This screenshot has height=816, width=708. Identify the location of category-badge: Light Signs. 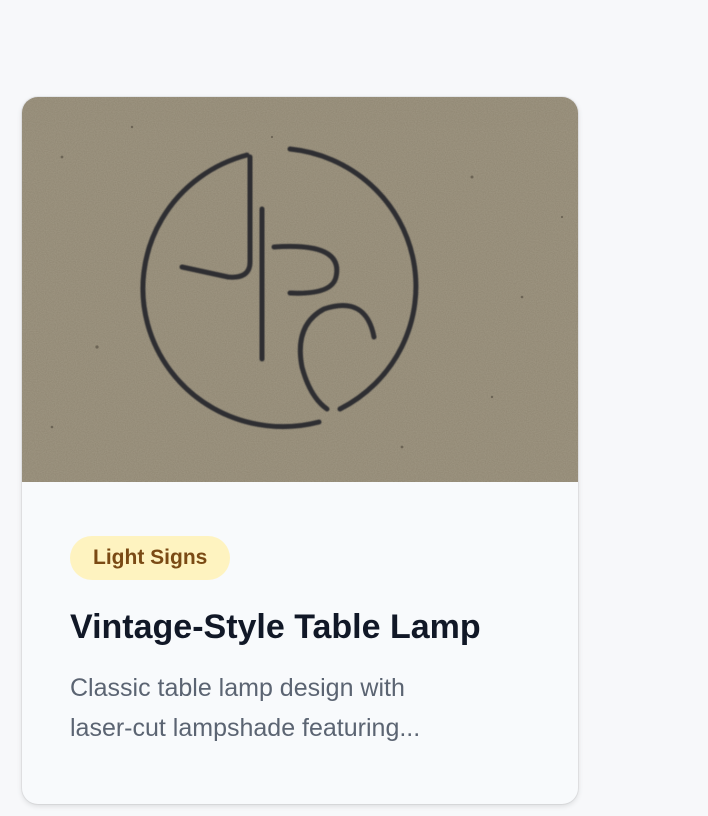
(150, 558).